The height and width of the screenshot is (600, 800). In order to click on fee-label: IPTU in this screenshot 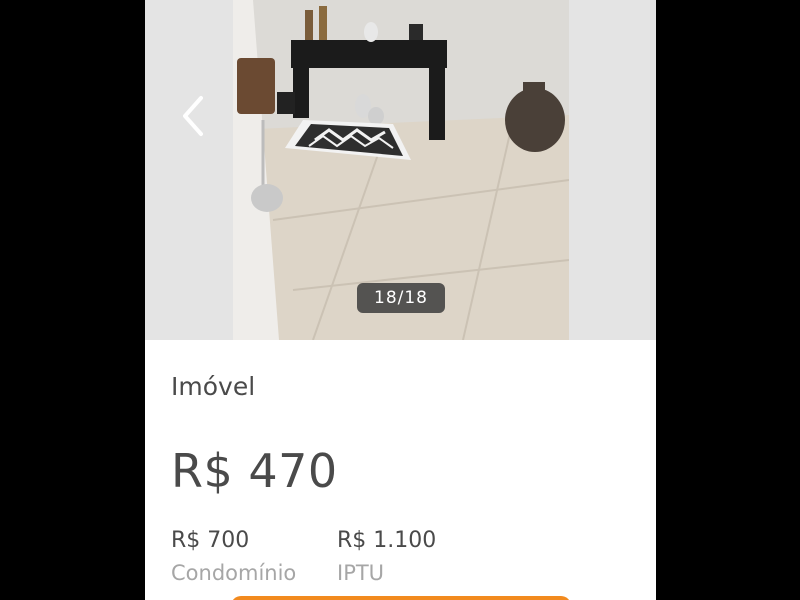, I will do `click(361, 573)`.